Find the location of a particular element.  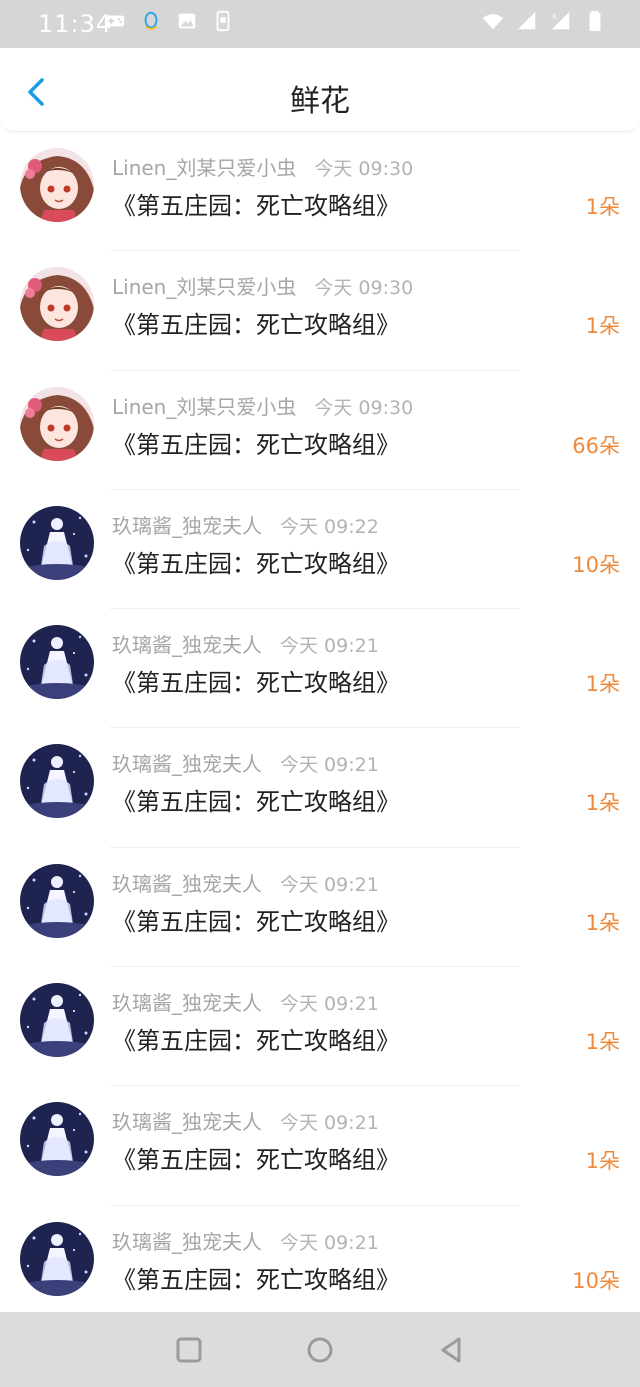

status-time: 11:34 is located at coordinates (75, 24).